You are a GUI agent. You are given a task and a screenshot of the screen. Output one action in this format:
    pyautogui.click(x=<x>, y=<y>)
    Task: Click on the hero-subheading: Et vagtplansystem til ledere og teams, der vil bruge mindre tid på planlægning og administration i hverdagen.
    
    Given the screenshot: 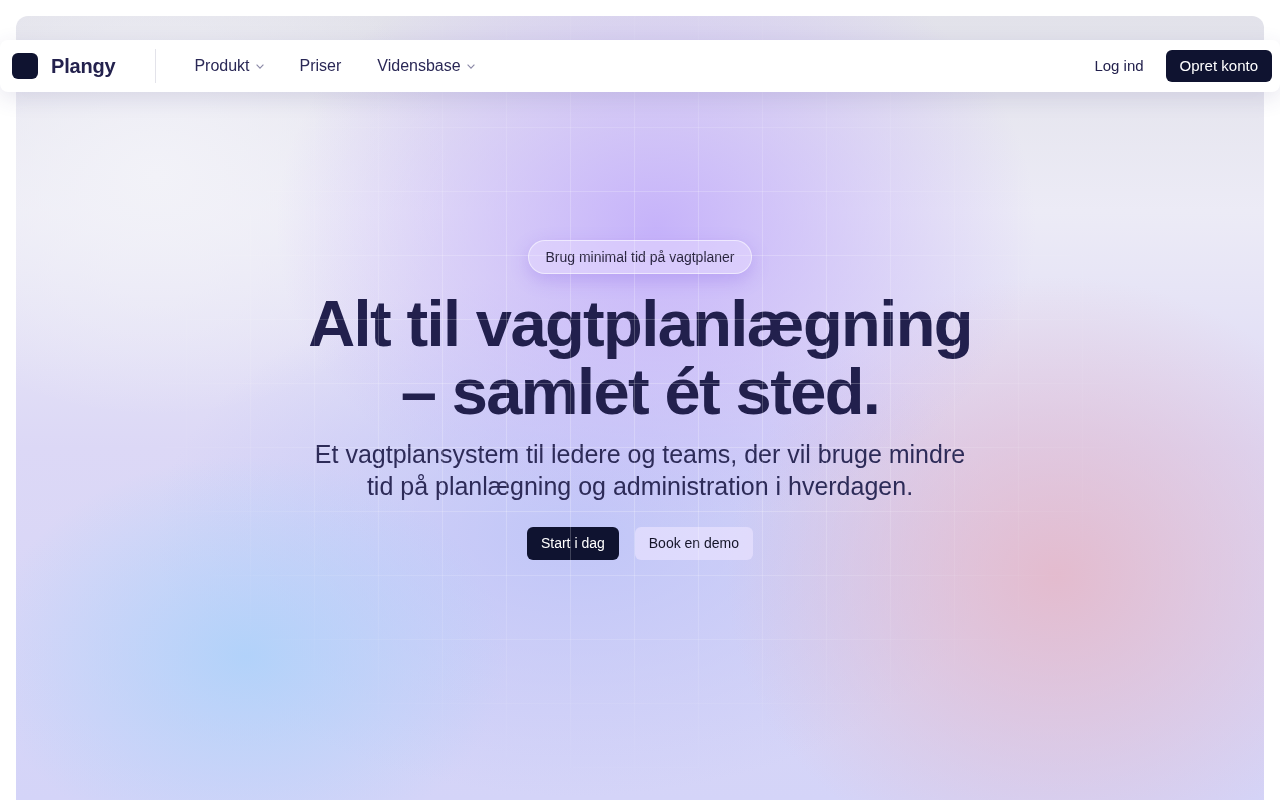 What is the action you would take?
    pyautogui.click(x=640, y=470)
    